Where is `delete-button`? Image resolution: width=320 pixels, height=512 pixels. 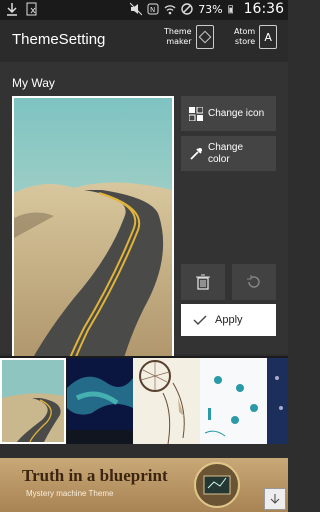 delete-button is located at coordinates (203, 282).